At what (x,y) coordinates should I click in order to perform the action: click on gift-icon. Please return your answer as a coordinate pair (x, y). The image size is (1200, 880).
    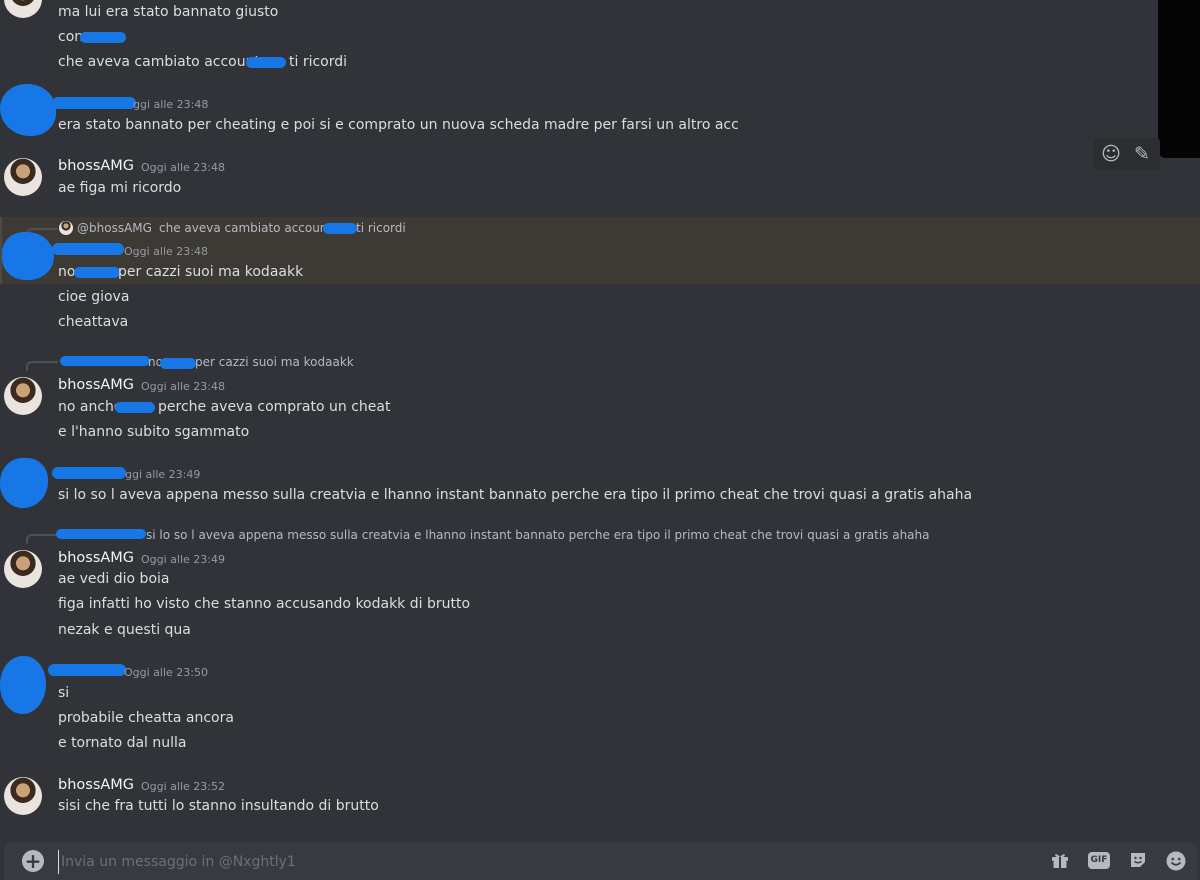
    Looking at the image, I should click on (1060, 861).